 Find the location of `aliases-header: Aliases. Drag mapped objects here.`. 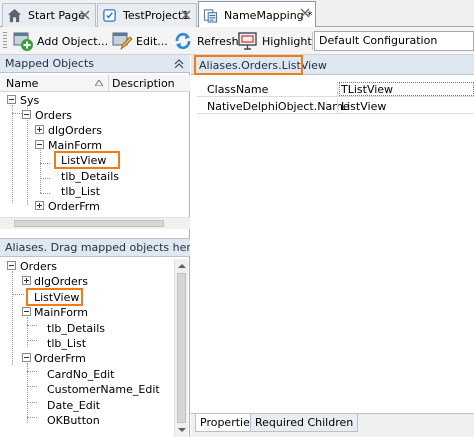

aliases-header: Aliases. Drag mapped objects here. is located at coordinates (95, 247).